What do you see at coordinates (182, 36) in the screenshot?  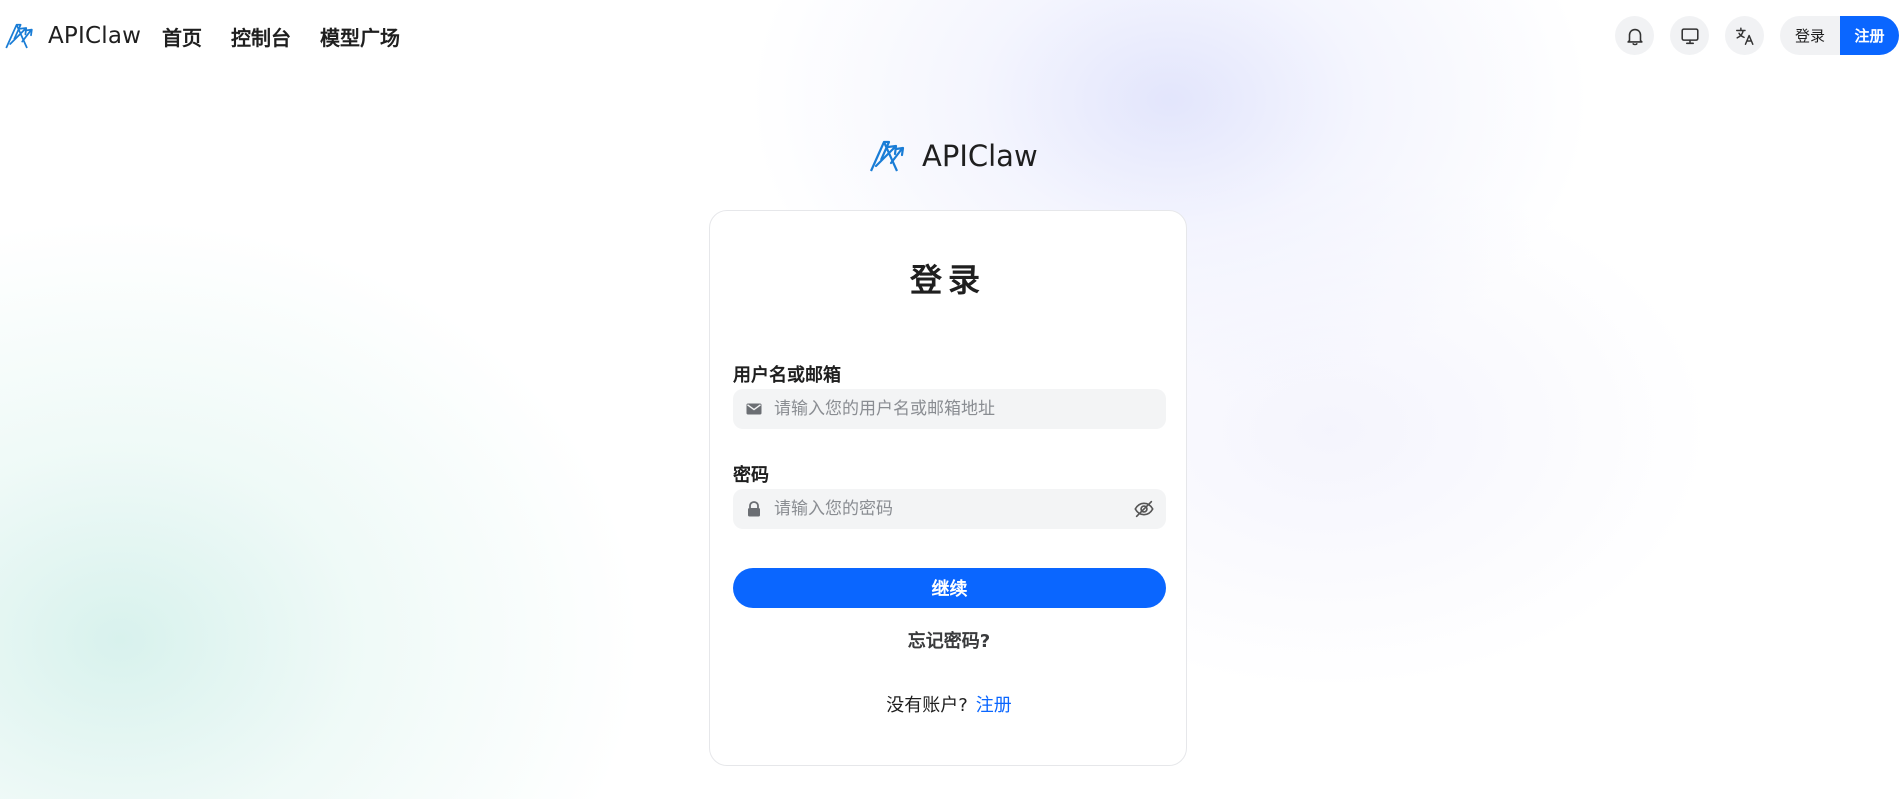 I see `nav-item-home: 首页` at bounding box center [182, 36].